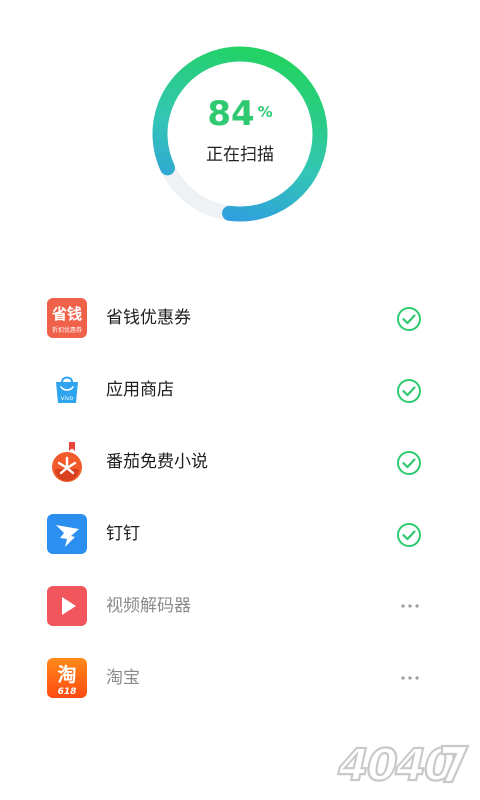  I want to click on tomato-icon, so click(67, 462).